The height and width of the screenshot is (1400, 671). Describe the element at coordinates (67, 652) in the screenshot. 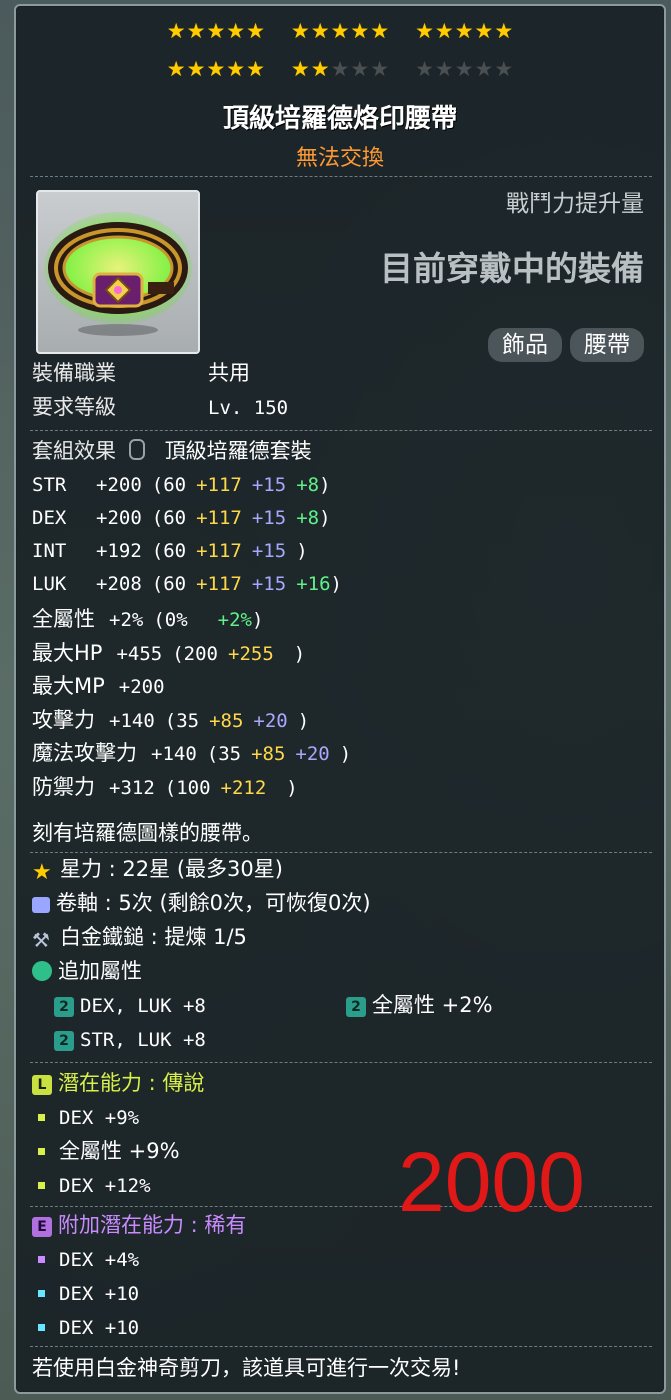

I see `stat-name: 最大HP` at that location.